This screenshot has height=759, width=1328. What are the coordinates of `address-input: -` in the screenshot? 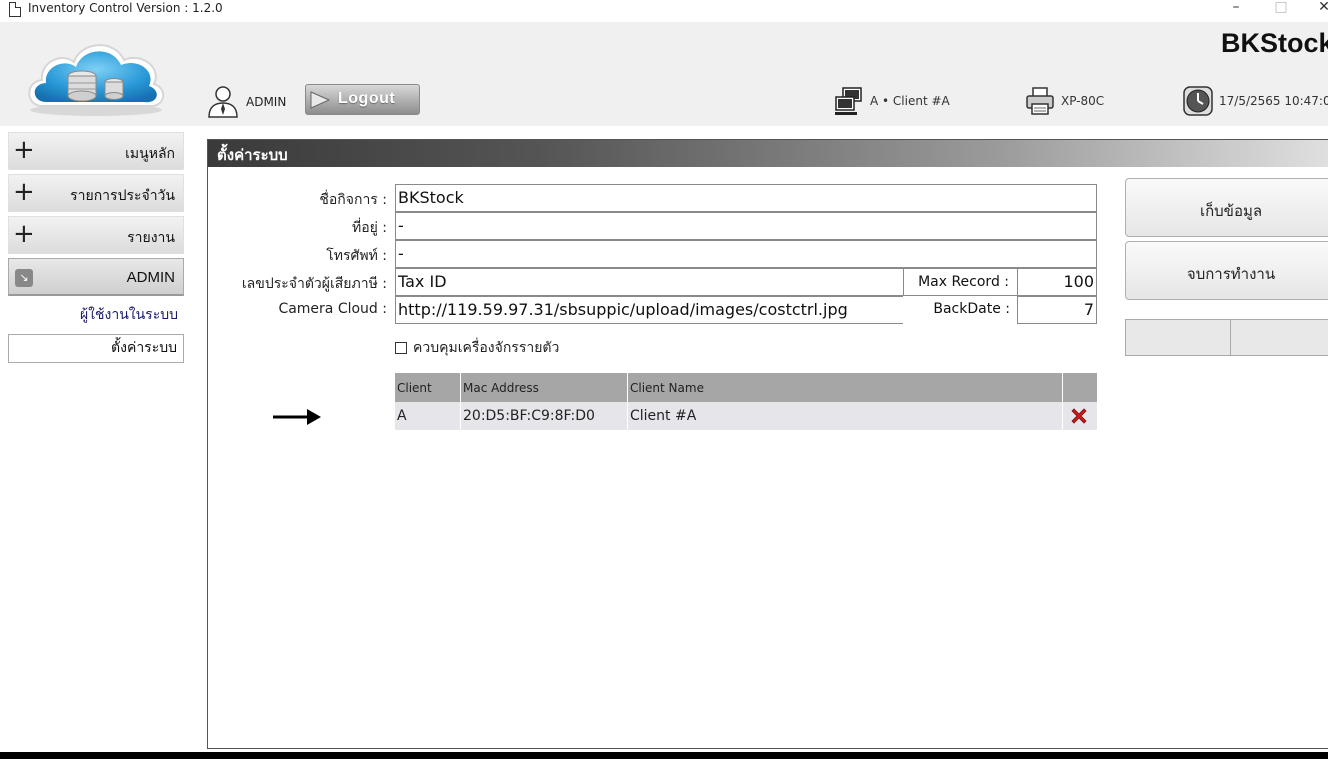 It's located at (746, 226).